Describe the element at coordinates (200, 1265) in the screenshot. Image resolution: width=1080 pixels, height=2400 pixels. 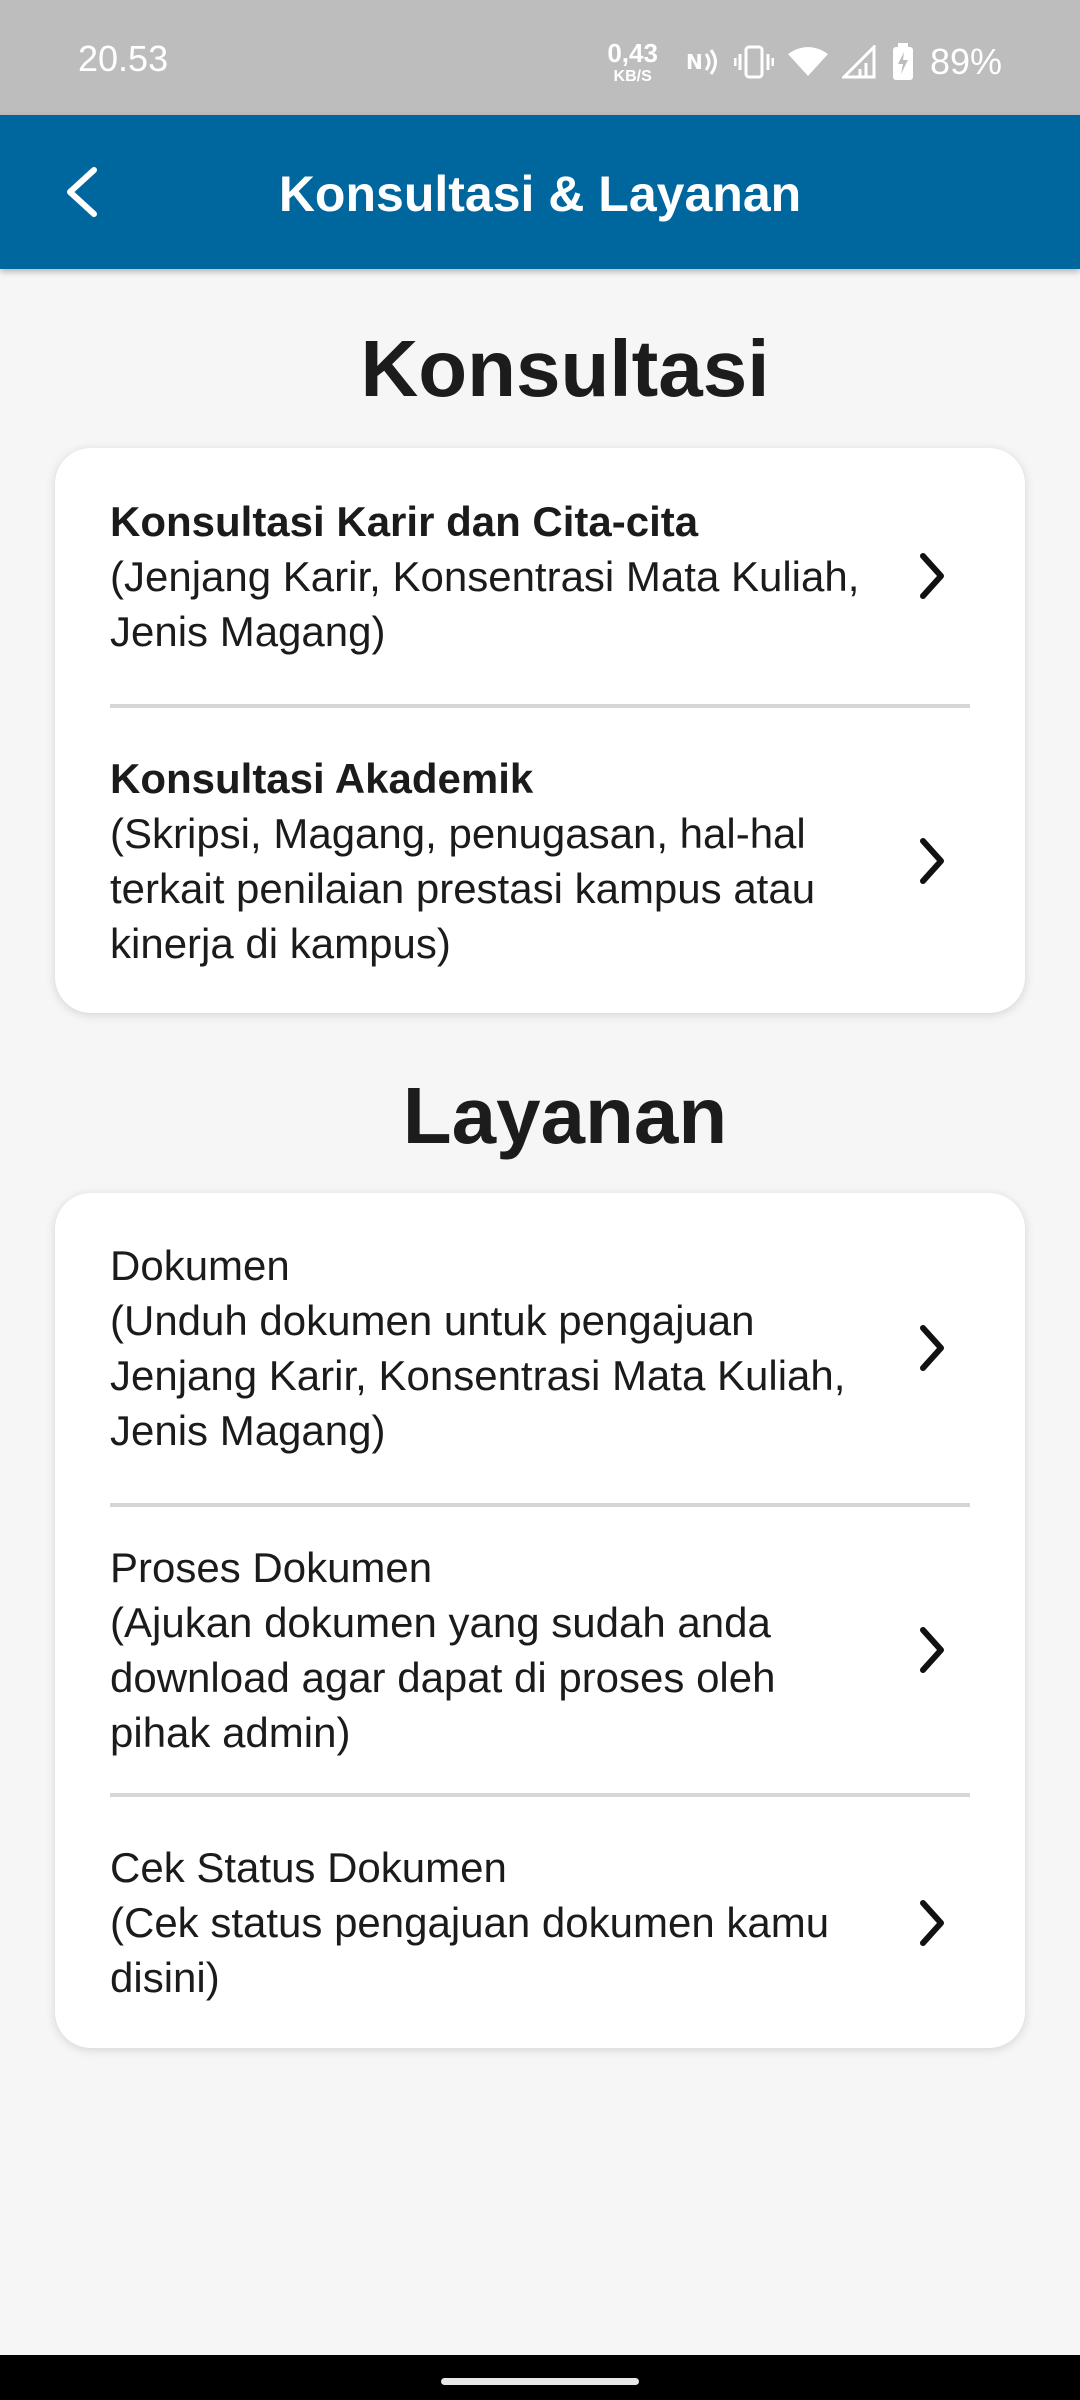
I see `item-title: Dokumen` at that location.